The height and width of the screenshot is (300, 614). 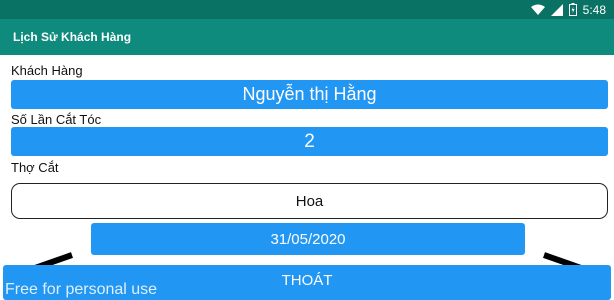 What do you see at coordinates (56, 119) in the screenshot?
I see `haircut-count-label: Số Lần Cắt Tóc` at bounding box center [56, 119].